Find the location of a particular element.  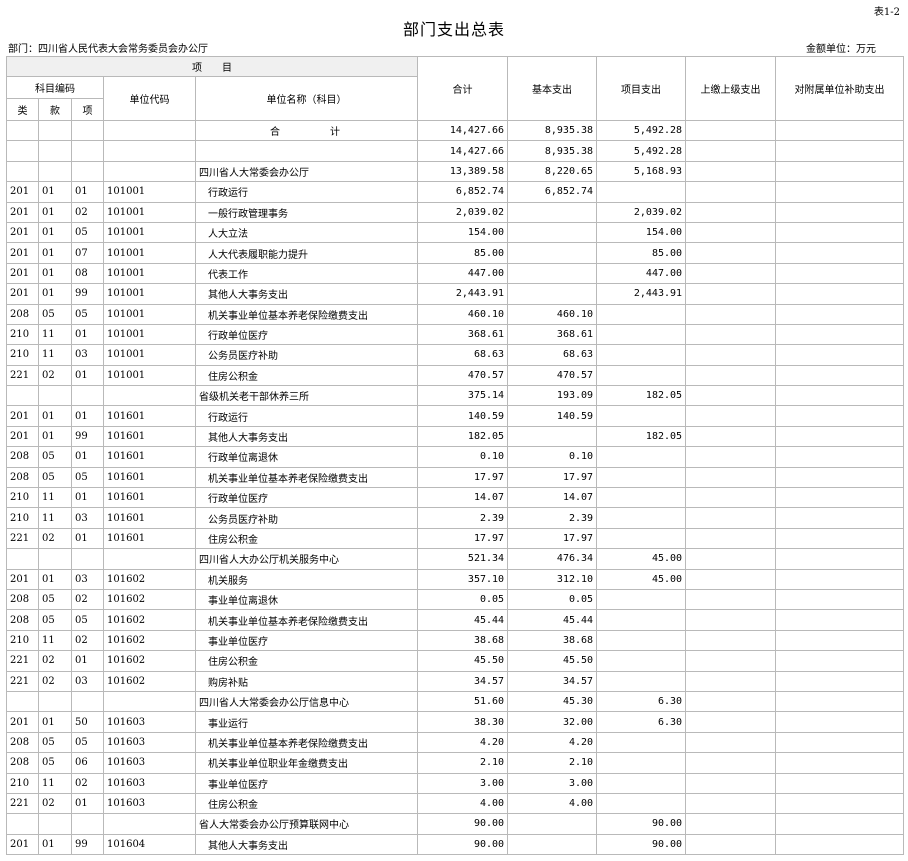

project-expense-cell: 154.00 is located at coordinates (641, 232).